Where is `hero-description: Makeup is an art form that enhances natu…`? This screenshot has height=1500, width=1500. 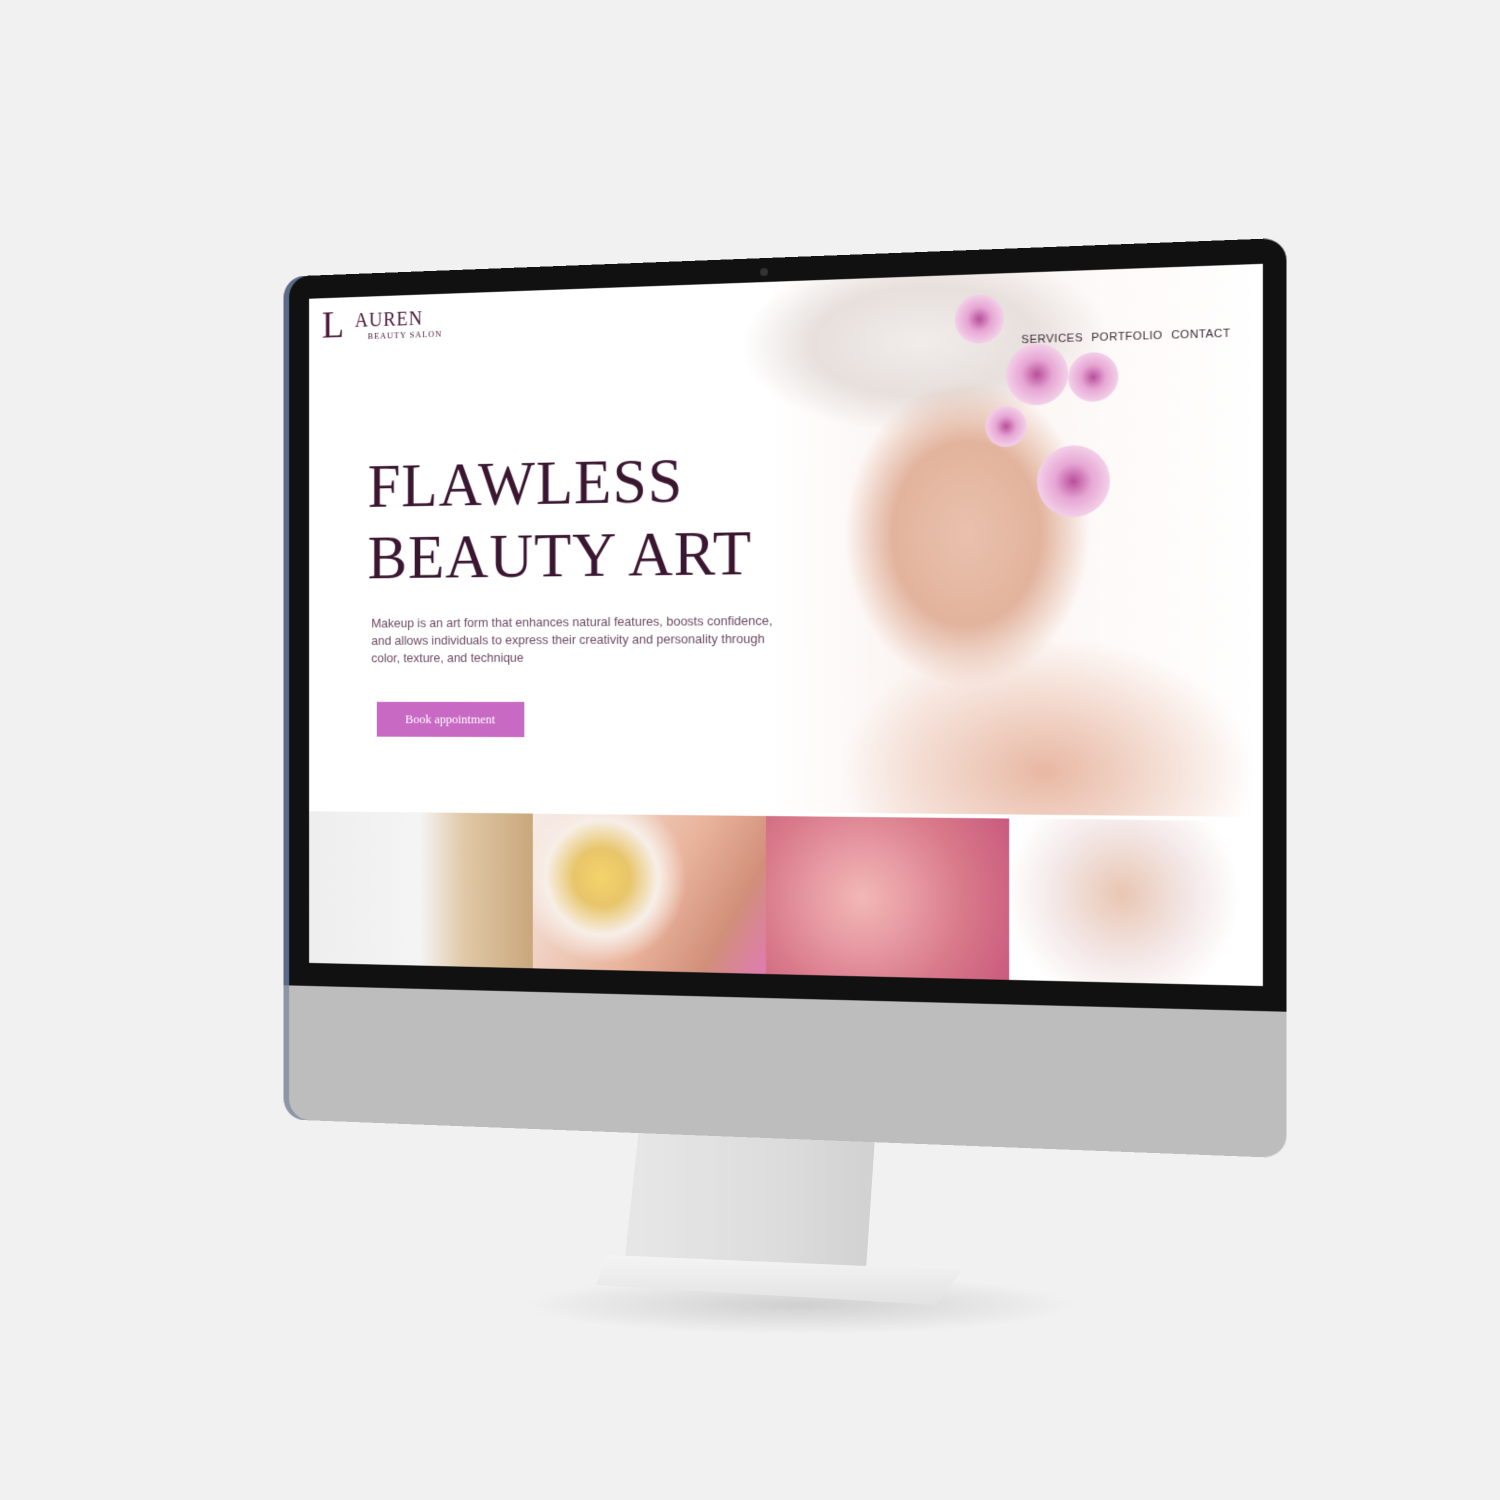
hero-description: Makeup is an art form that enhances natu… is located at coordinates (576, 639).